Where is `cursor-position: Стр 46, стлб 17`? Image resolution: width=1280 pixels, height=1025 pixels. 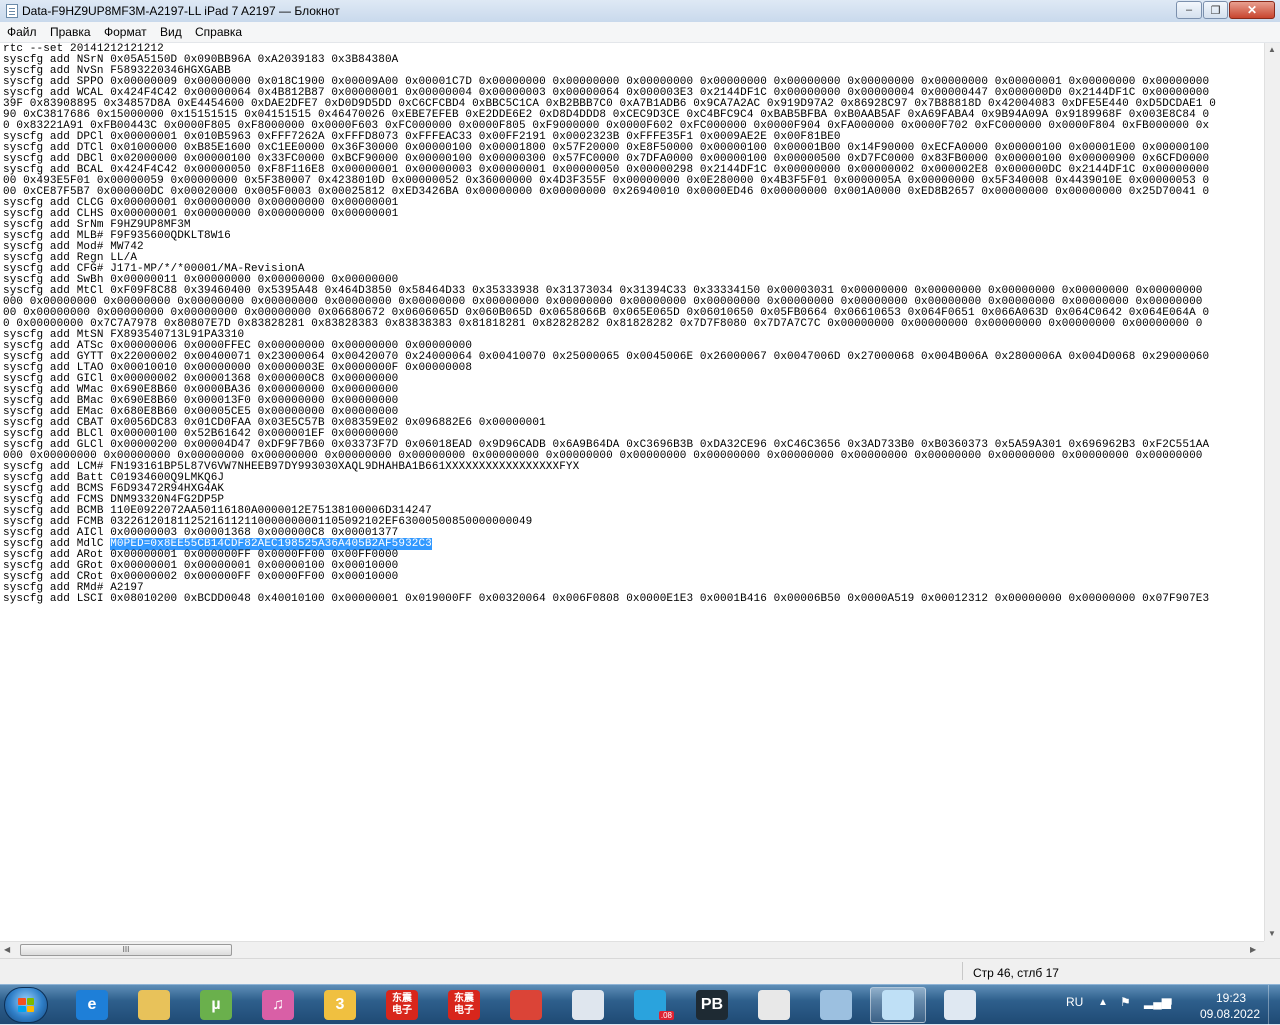 cursor-position: Стр 46, стлб 17 is located at coordinates (1016, 973).